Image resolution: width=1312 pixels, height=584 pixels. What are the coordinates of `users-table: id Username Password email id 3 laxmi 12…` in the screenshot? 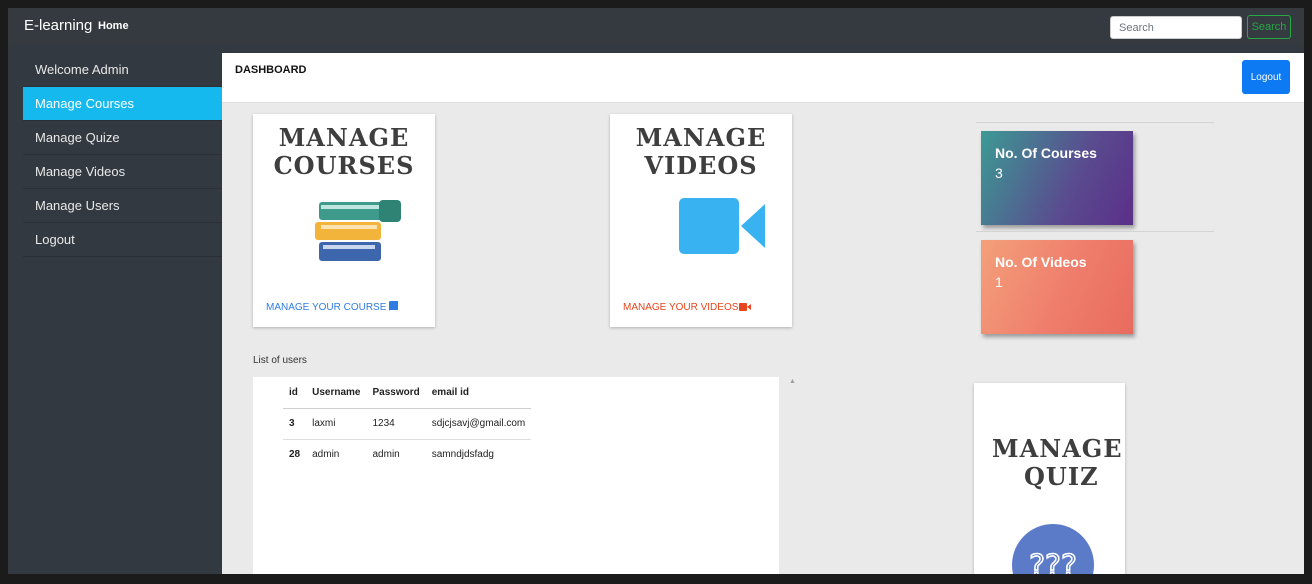 It's located at (407, 424).